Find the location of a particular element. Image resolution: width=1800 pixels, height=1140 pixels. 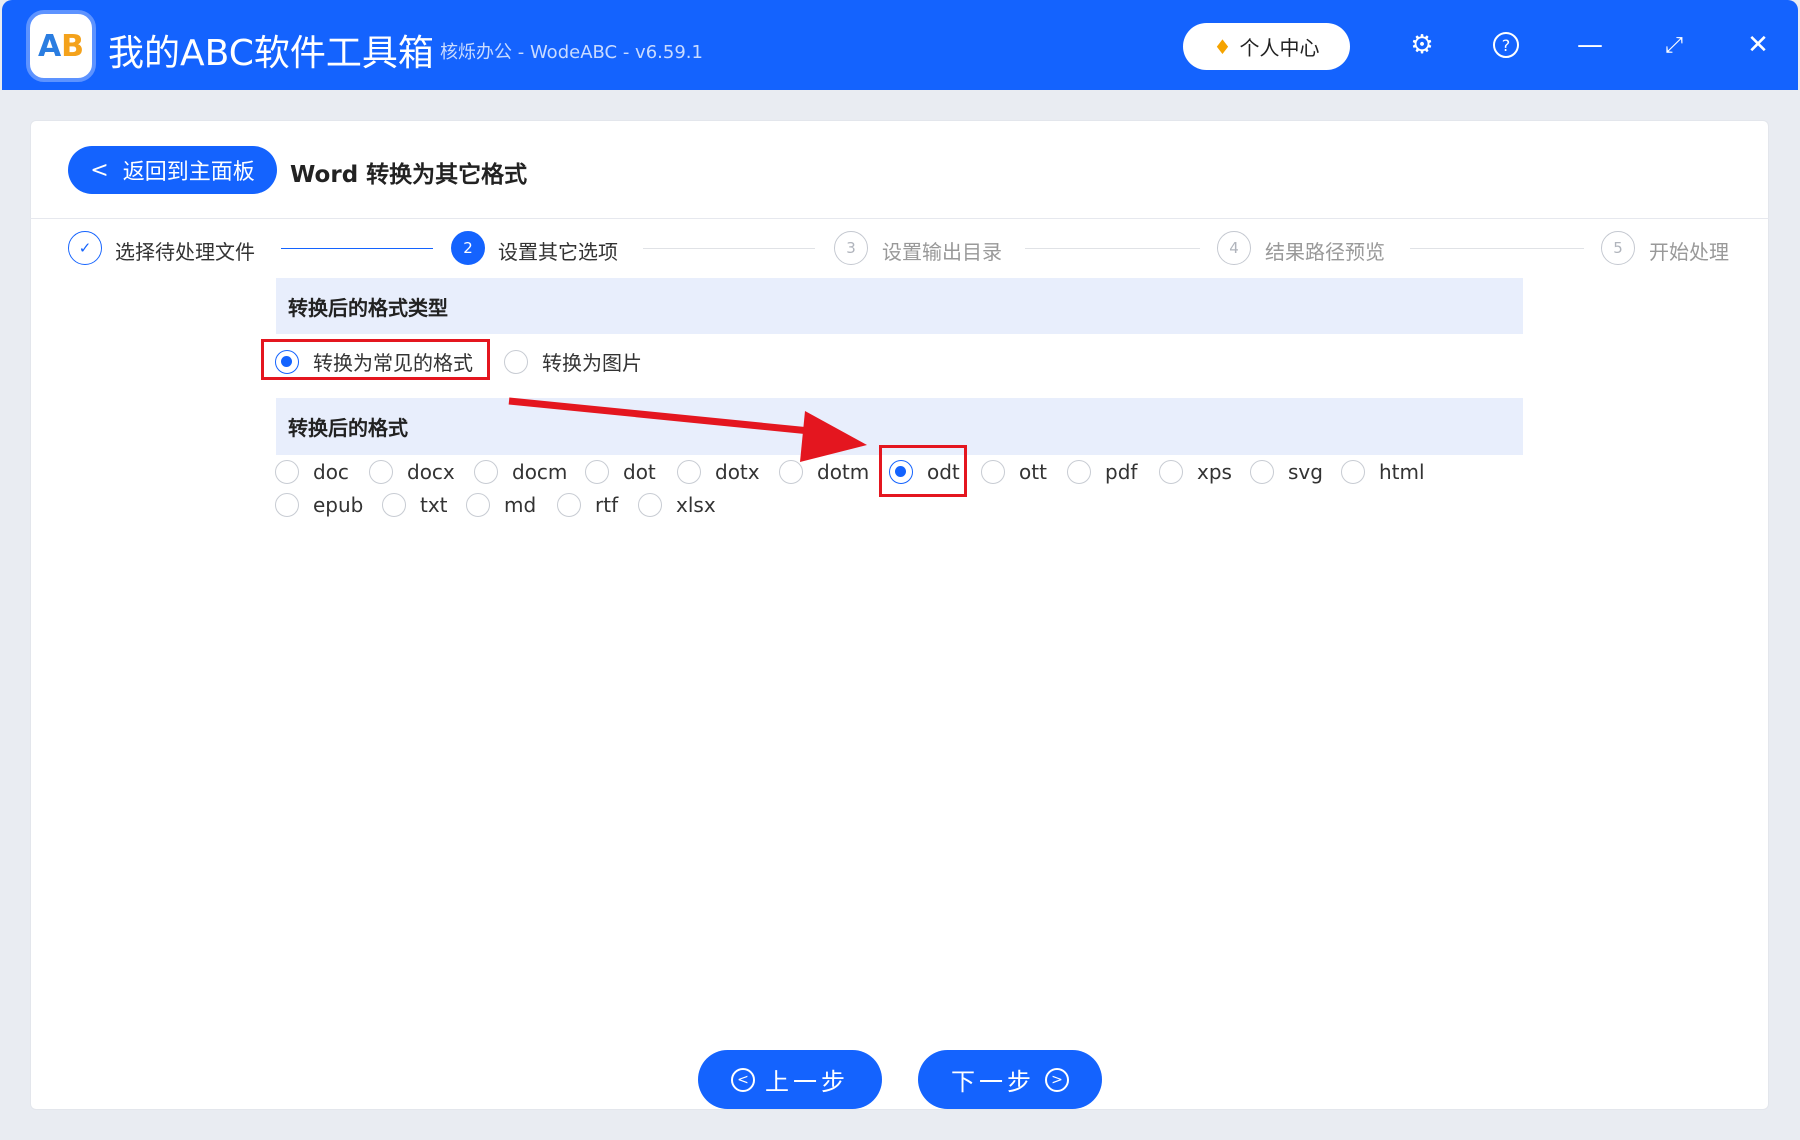

next-step-button: 下一步 > is located at coordinates (1010, 1079).